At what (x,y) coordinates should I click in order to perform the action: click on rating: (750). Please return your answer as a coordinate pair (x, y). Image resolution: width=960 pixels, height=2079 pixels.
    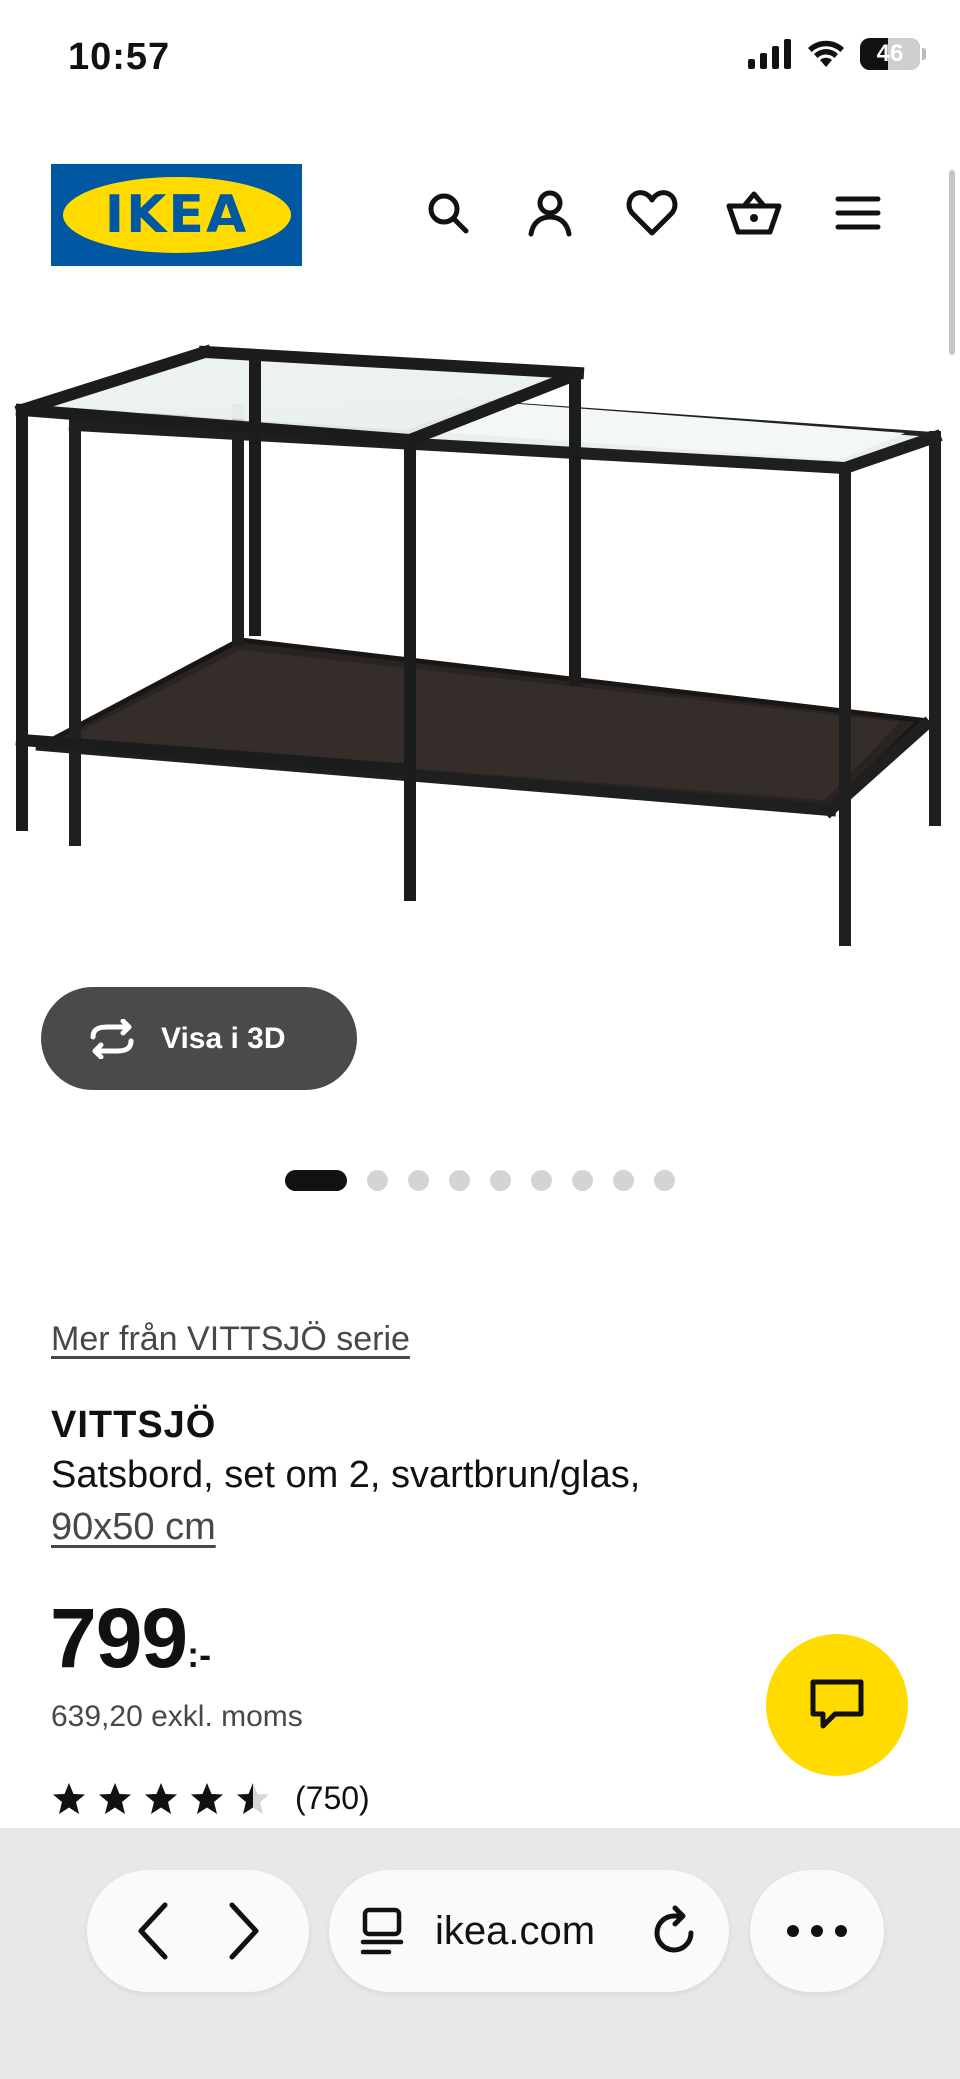
    Looking at the image, I should click on (210, 1798).